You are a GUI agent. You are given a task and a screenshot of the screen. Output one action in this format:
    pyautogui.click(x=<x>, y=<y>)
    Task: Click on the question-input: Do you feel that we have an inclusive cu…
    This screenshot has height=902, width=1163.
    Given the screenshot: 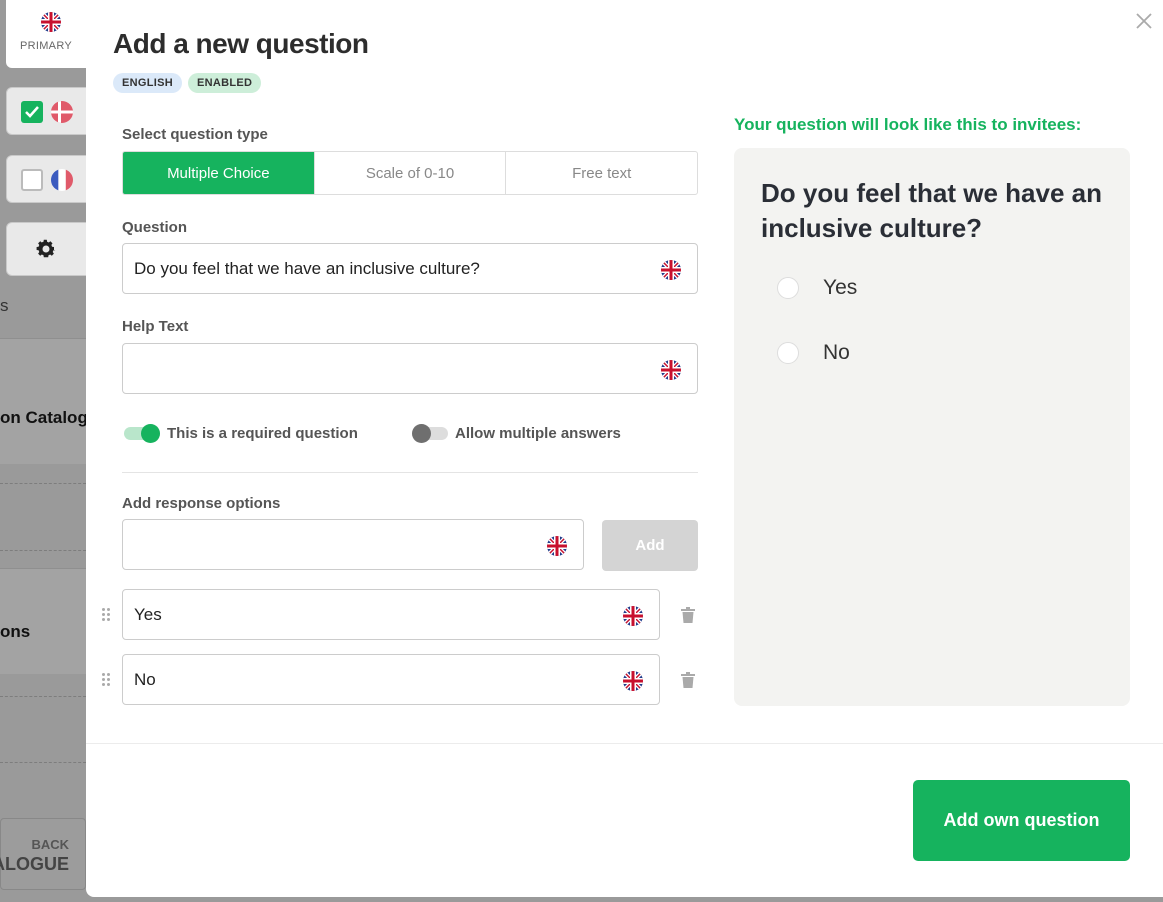 What is the action you would take?
    pyautogui.click(x=410, y=268)
    